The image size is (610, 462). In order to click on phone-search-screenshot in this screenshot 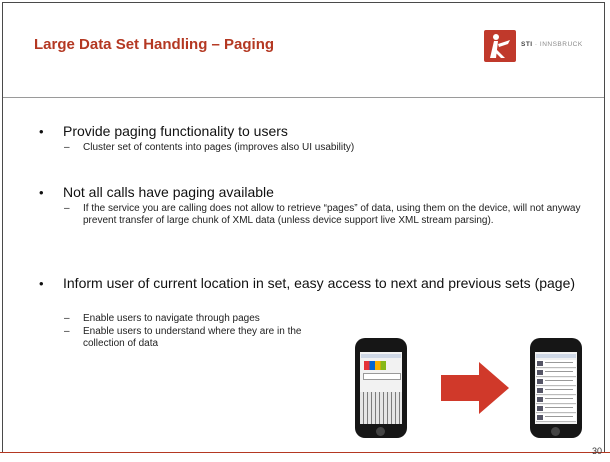, I will do `click(381, 388)`.